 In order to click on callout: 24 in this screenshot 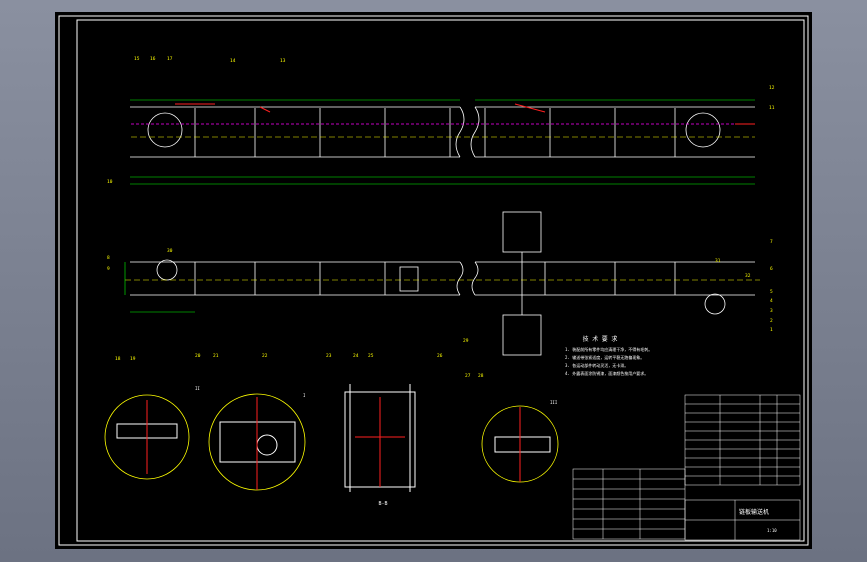, I will do `click(356, 356)`.